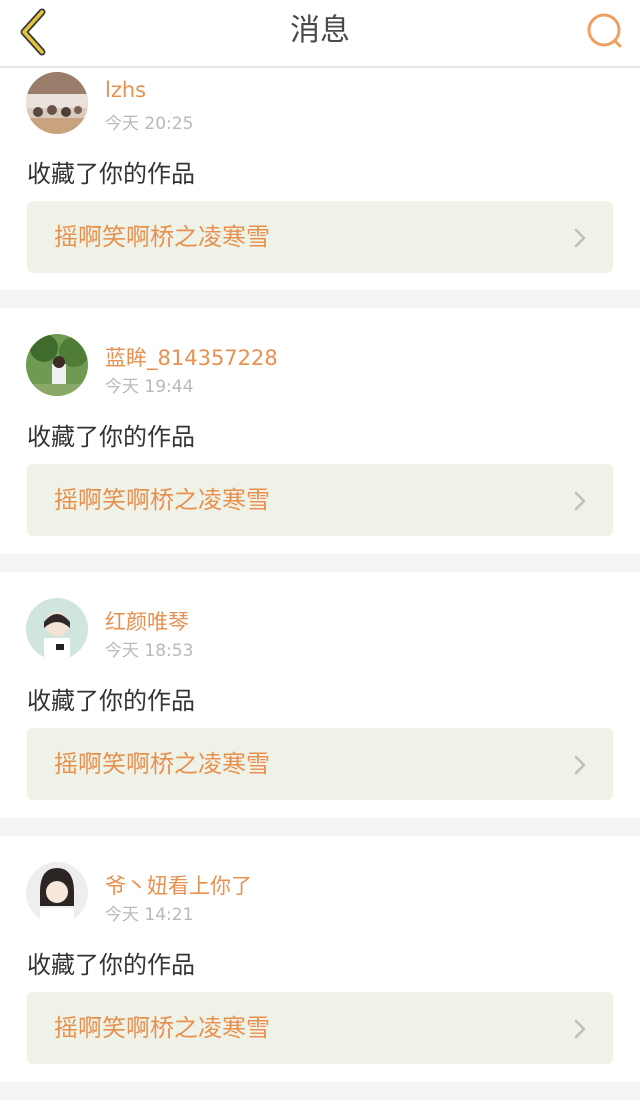  Describe the element at coordinates (320, 30) in the screenshot. I see `page-title: 消息` at that location.